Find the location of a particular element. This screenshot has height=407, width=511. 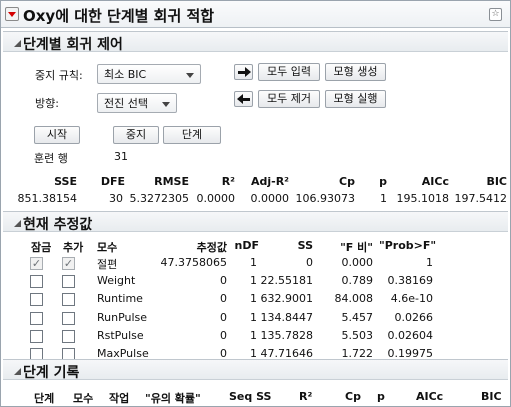

param-name: 절편 is located at coordinates (107, 264).